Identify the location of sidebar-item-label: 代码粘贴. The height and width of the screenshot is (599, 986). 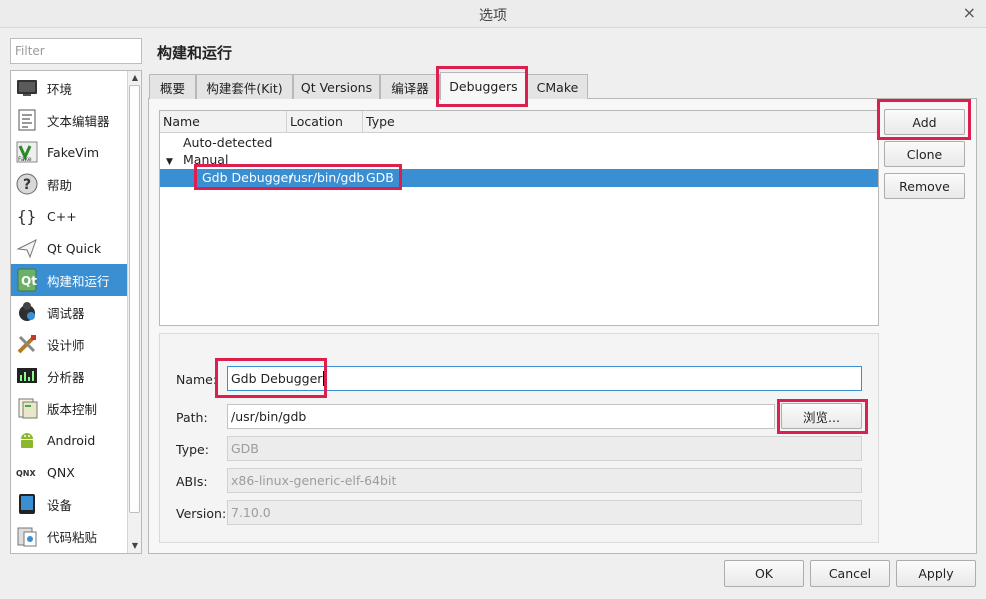
(72, 537).